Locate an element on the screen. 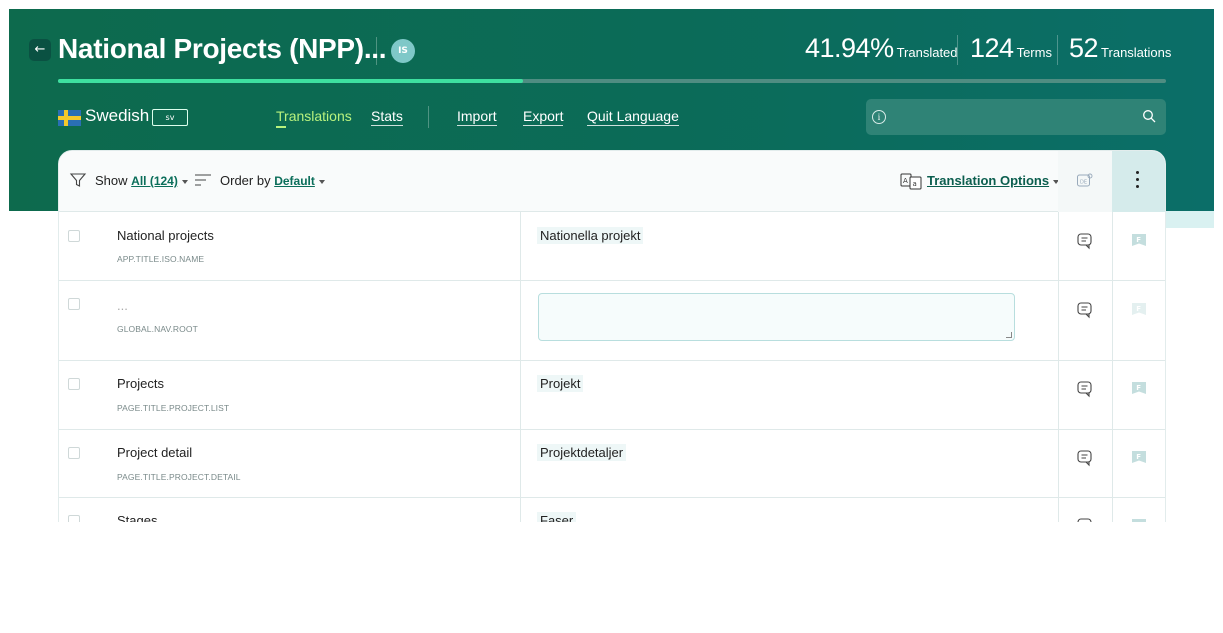  header-divider is located at coordinates (376, 51).